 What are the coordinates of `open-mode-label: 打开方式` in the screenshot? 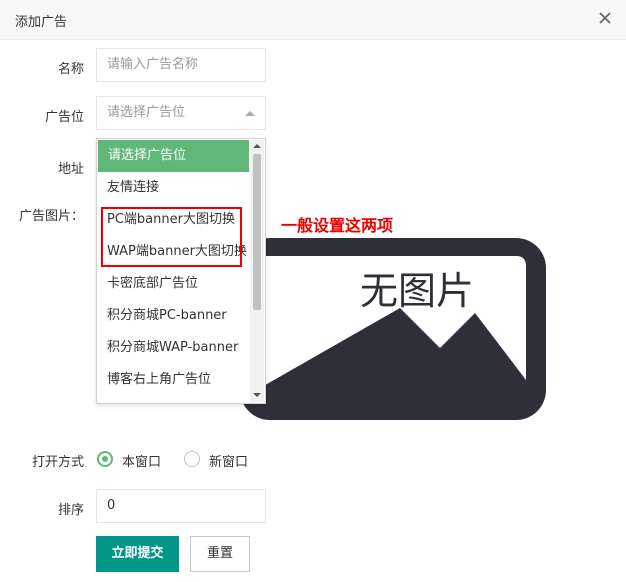 It's located at (57, 462).